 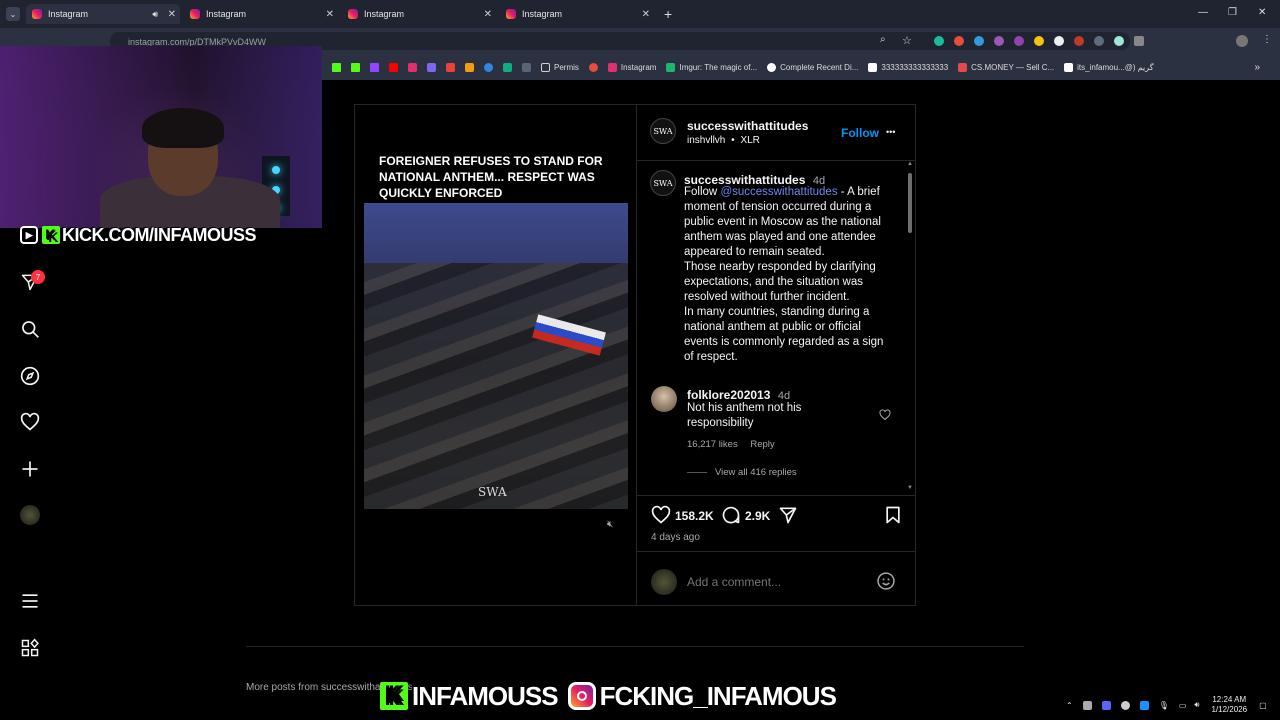 I want to click on puzzle-icon, so click(x=1139, y=41).